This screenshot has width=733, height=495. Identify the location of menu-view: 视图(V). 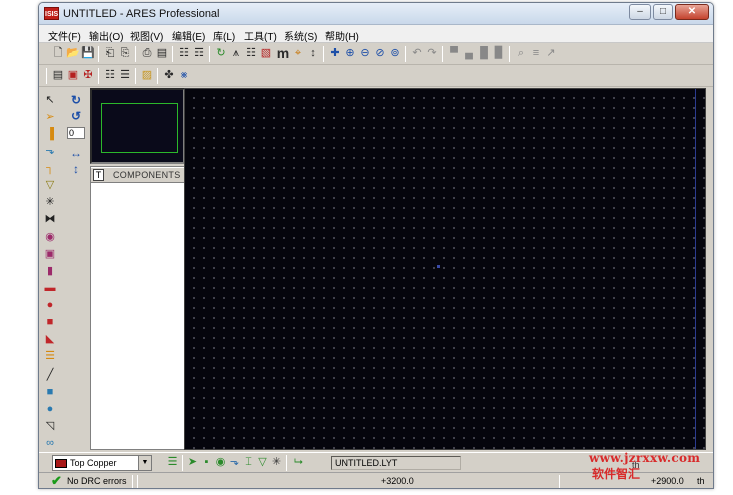
(146, 35).